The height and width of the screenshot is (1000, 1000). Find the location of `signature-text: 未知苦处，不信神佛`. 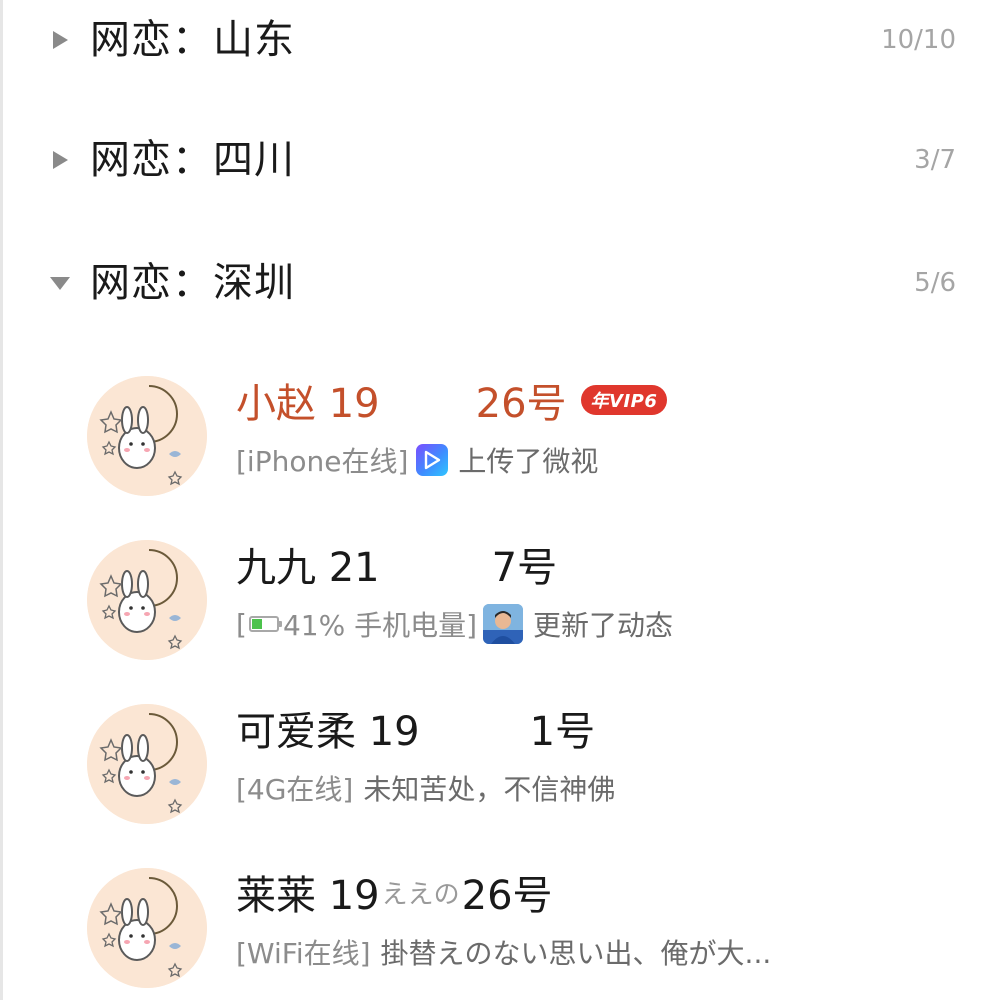

signature-text: 未知苦处，不信神佛 is located at coordinates (489, 789).